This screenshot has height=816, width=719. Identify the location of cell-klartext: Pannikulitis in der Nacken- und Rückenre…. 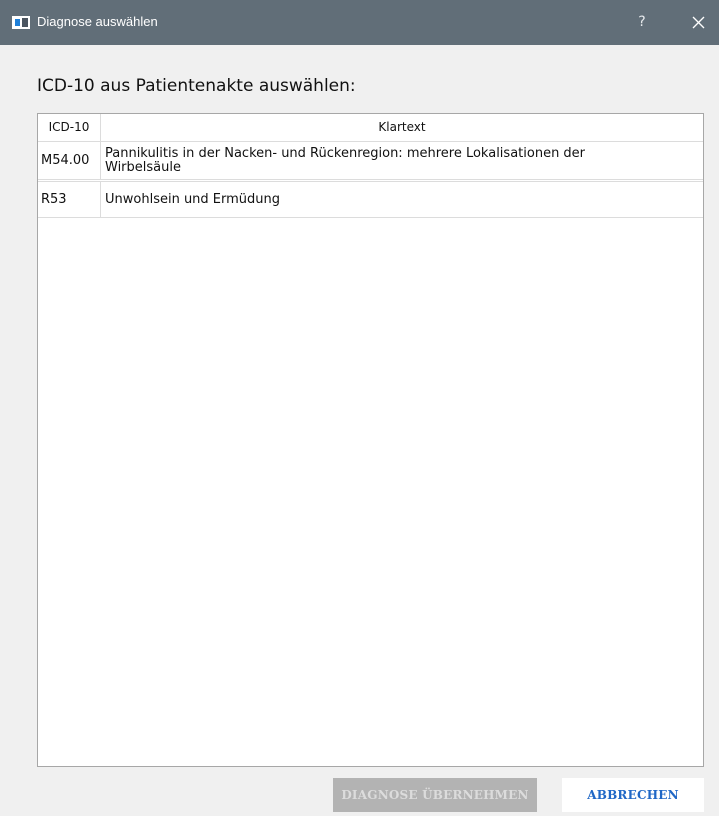
(345, 160).